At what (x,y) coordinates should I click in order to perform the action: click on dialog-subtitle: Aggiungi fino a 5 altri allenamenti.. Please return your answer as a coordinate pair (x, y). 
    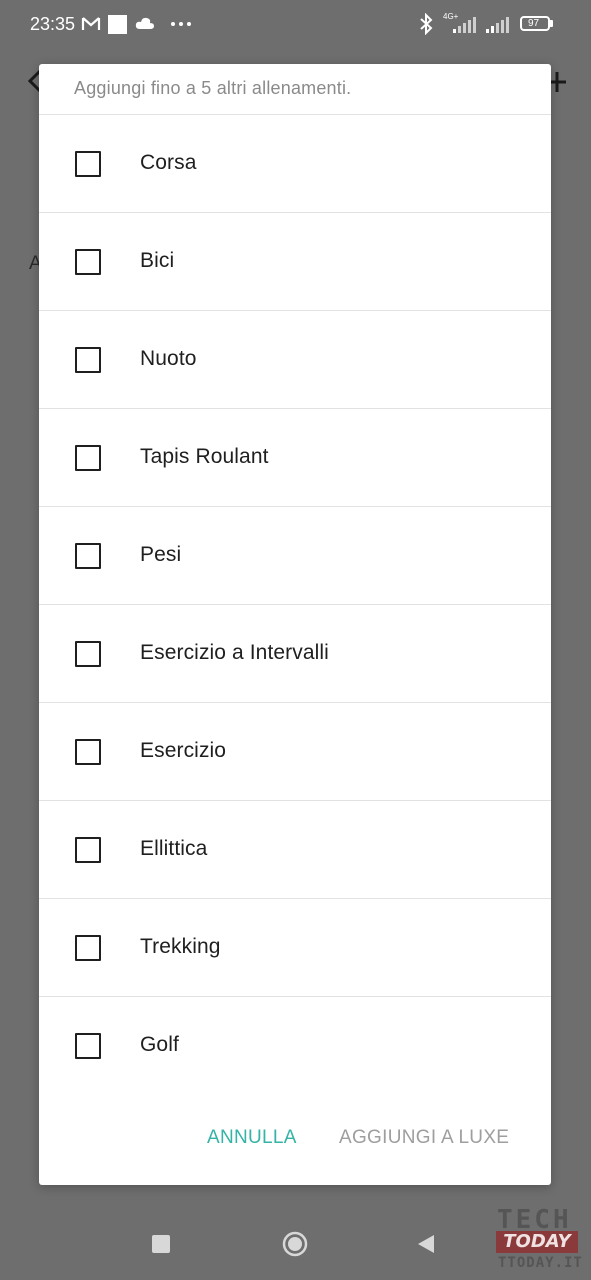
    Looking at the image, I should click on (213, 88).